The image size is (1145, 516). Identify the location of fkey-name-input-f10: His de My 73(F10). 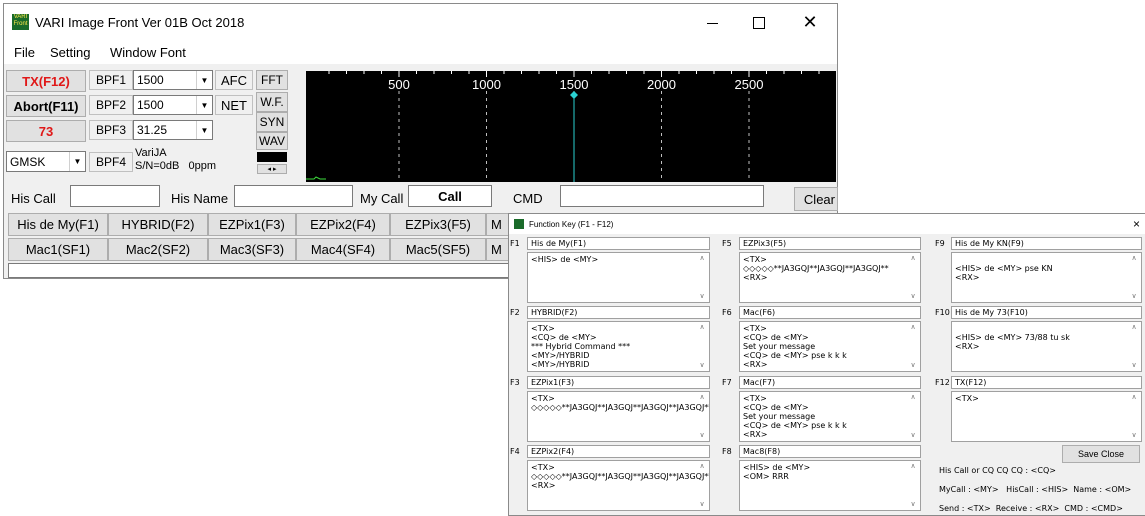
(1046, 312).